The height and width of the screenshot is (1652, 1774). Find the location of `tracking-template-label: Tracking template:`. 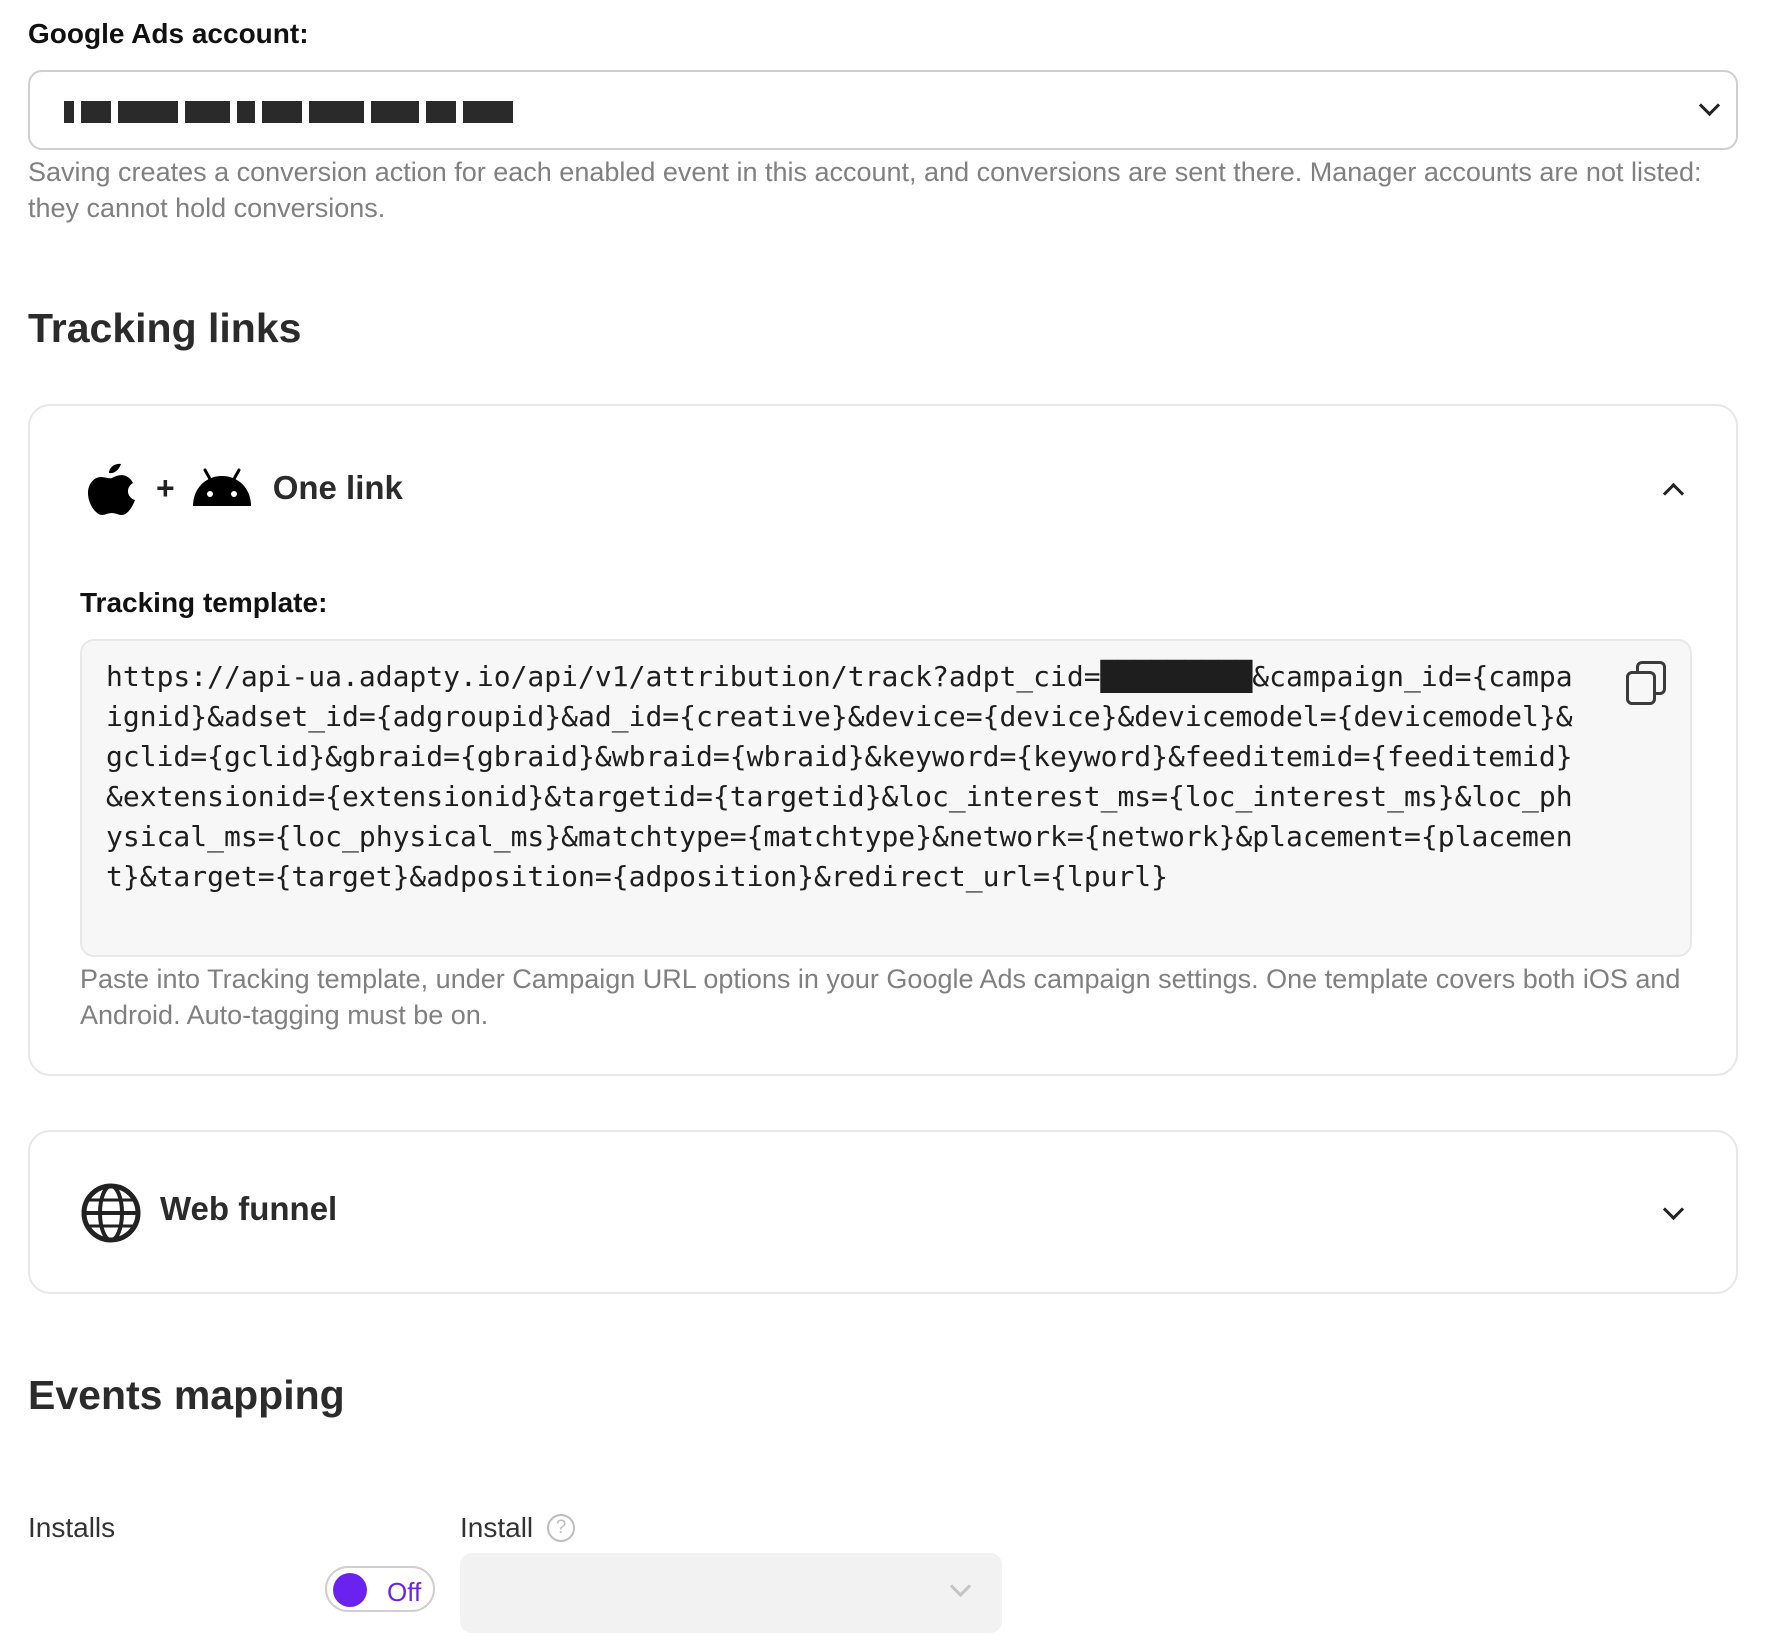

tracking-template-label: Tracking template: is located at coordinates (204, 602).